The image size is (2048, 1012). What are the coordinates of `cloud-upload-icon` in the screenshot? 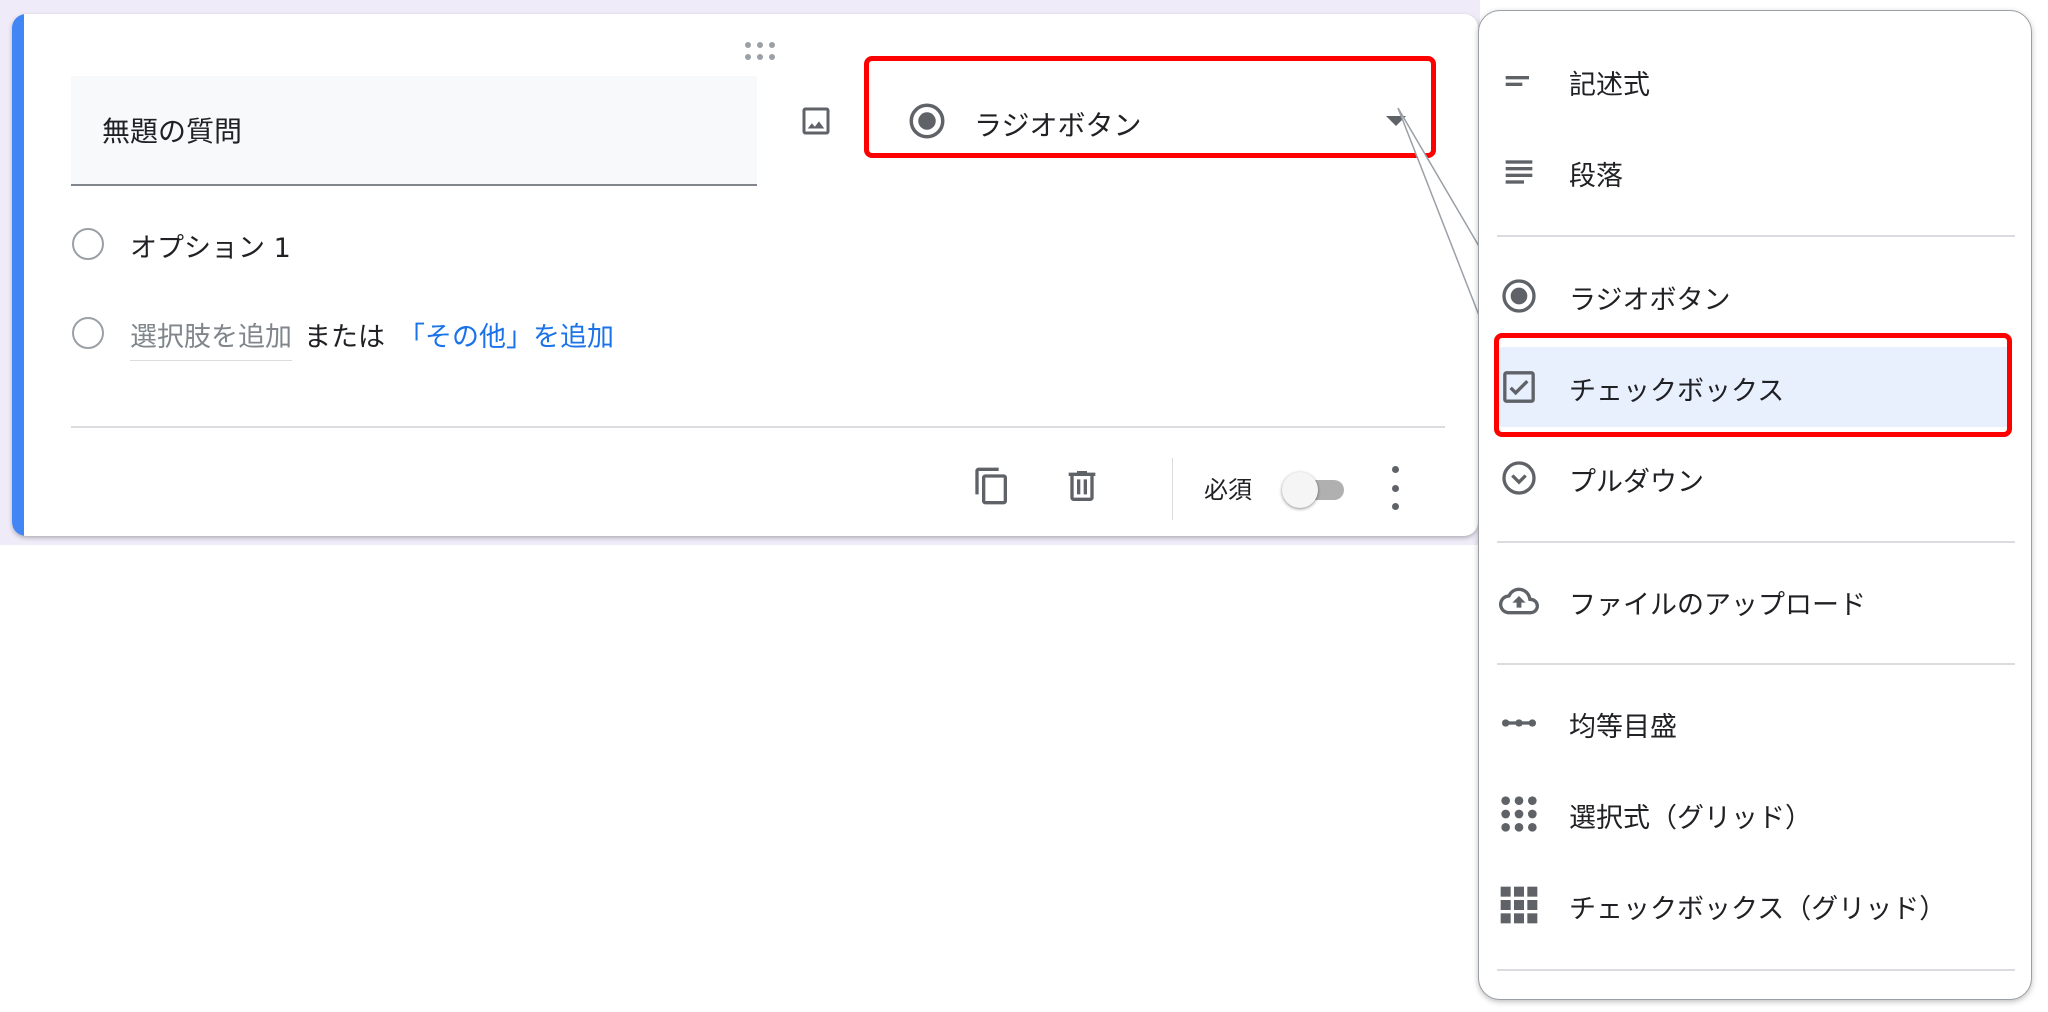 It's located at (1519, 601).